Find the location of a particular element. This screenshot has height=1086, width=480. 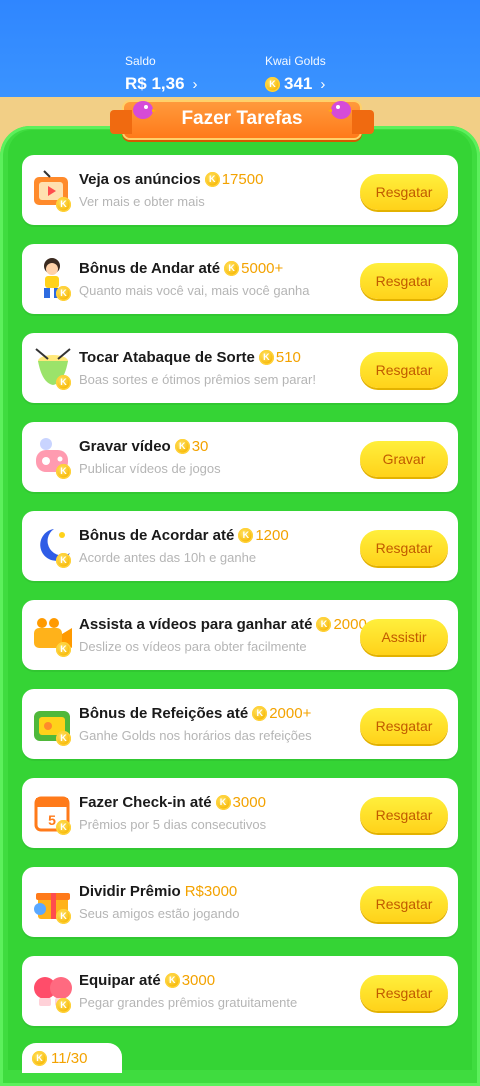

drum-icon is located at coordinates (53, 368).